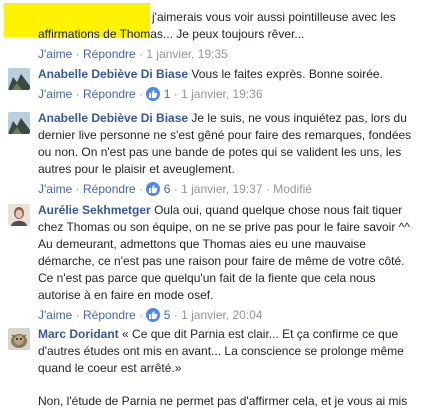  I want to click on timestamp: 1 janvier, 19:35, so click(186, 54).